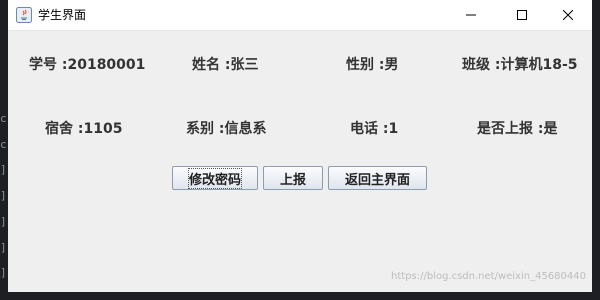 This screenshot has height=300, width=600. Describe the element at coordinates (520, 65) in the screenshot. I see `class-label: 班级 :计算机18-5` at that location.